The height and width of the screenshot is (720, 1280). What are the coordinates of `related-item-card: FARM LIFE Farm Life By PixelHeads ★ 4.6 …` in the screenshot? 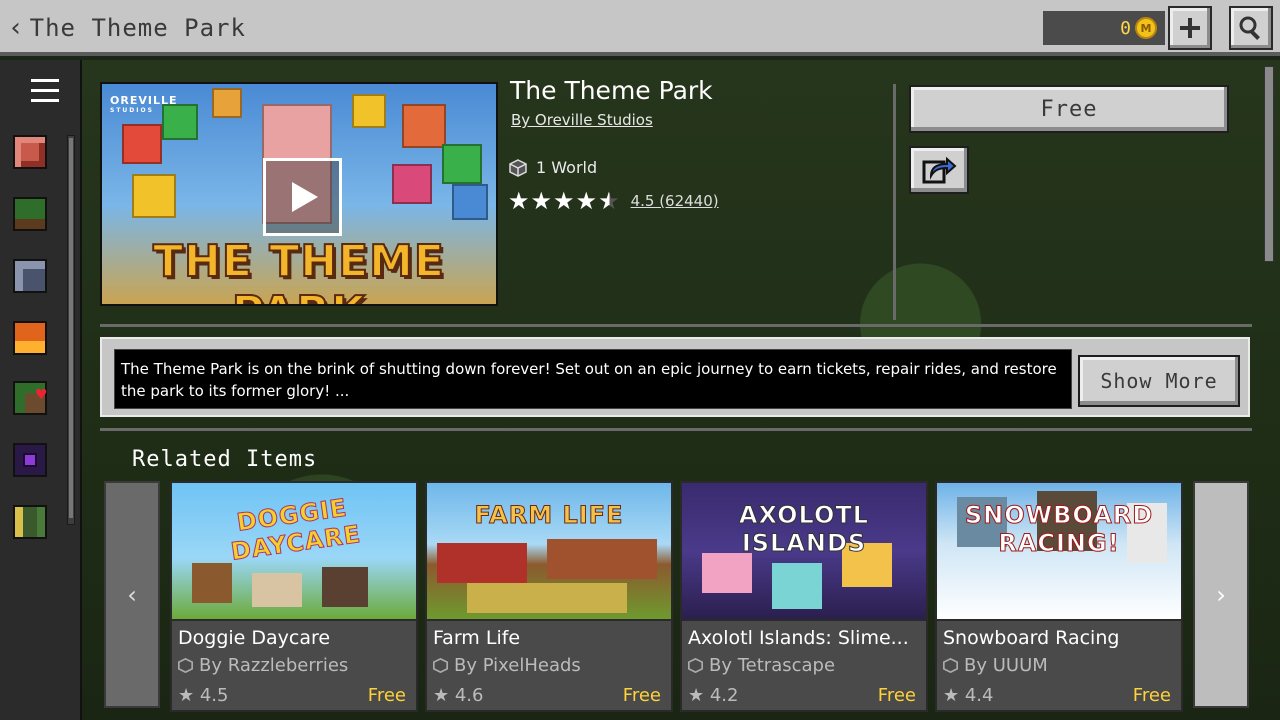 It's located at (549, 596).